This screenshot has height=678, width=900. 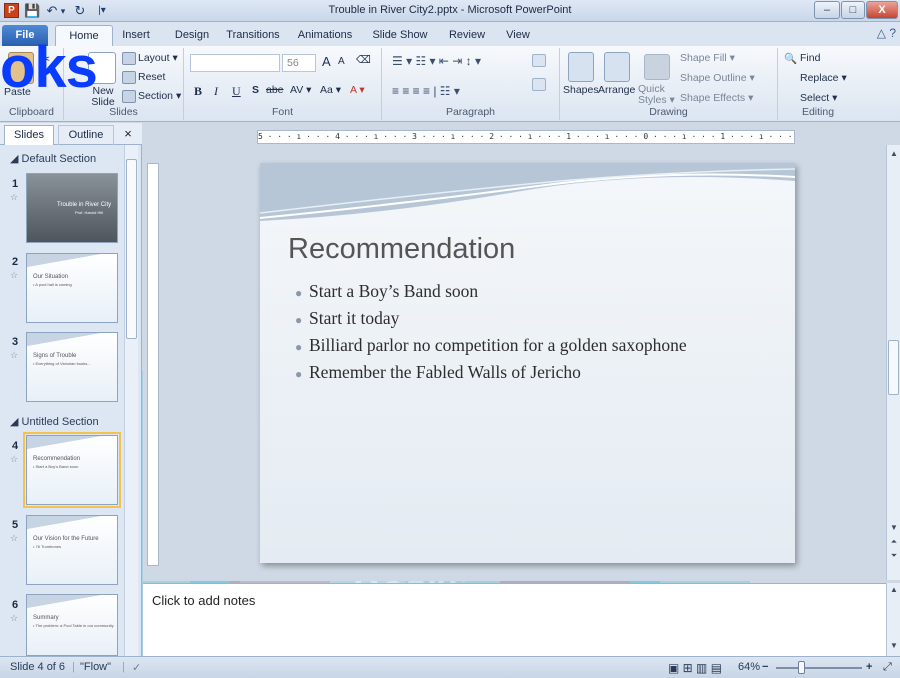 I want to click on tab-review: Review, so click(x=467, y=35).